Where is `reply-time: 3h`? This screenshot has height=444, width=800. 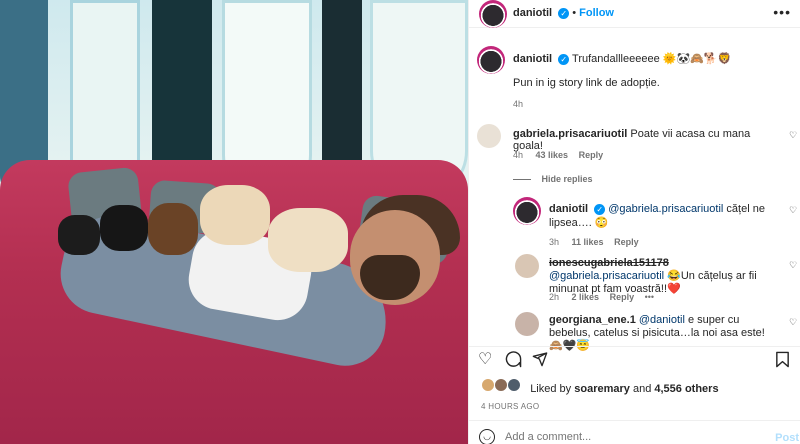 reply-time: 3h is located at coordinates (554, 242).